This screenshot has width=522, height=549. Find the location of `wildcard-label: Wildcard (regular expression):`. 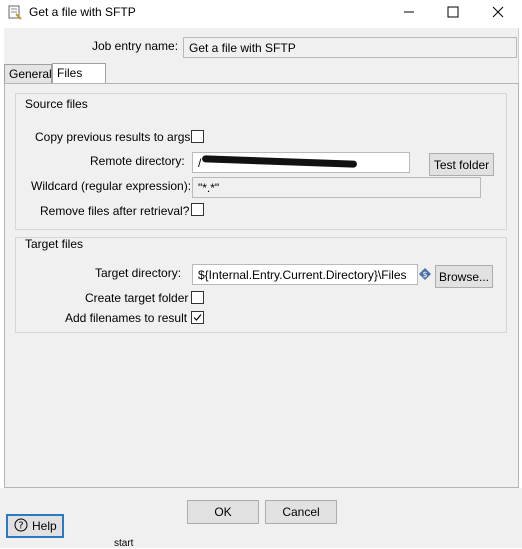

wildcard-label: Wildcard (regular expression): is located at coordinates (111, 186).